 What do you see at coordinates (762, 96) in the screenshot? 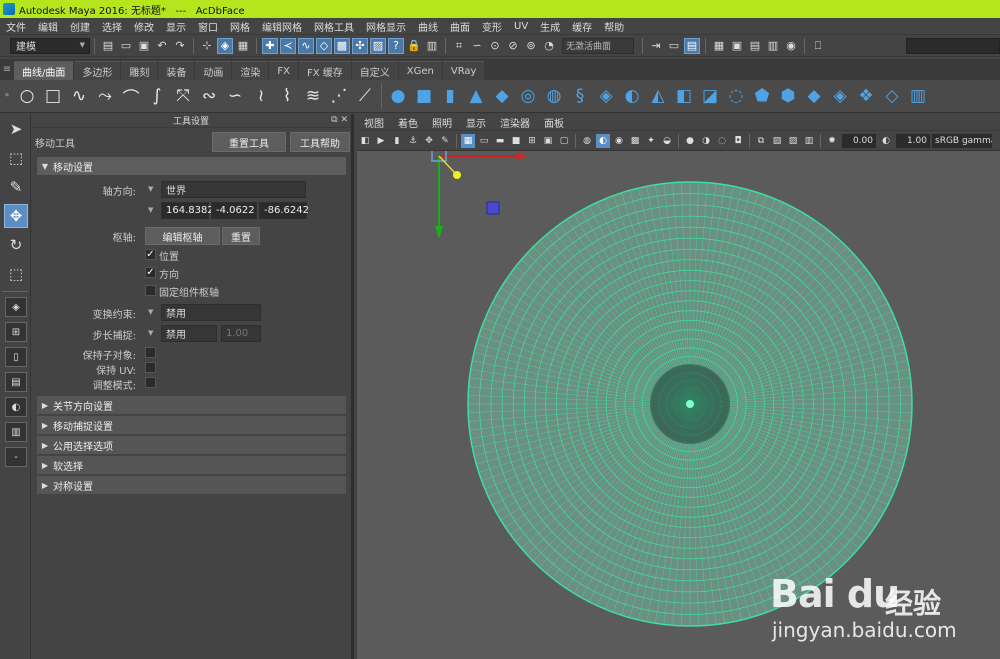
I see `trim-tool-icon: ⬟` at bounding box center [762, 96].